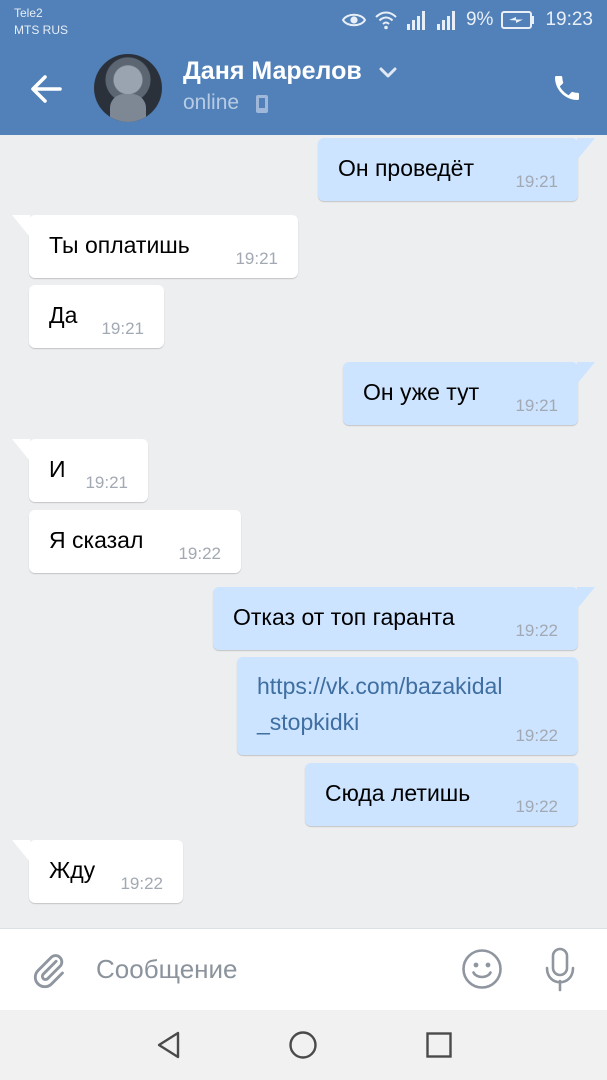 Image resolution: width=607 pixels, height=1080 pixels. Describe the element at coordinates (560, 970) in the screenshot. I see `microphone-icon` at that location.